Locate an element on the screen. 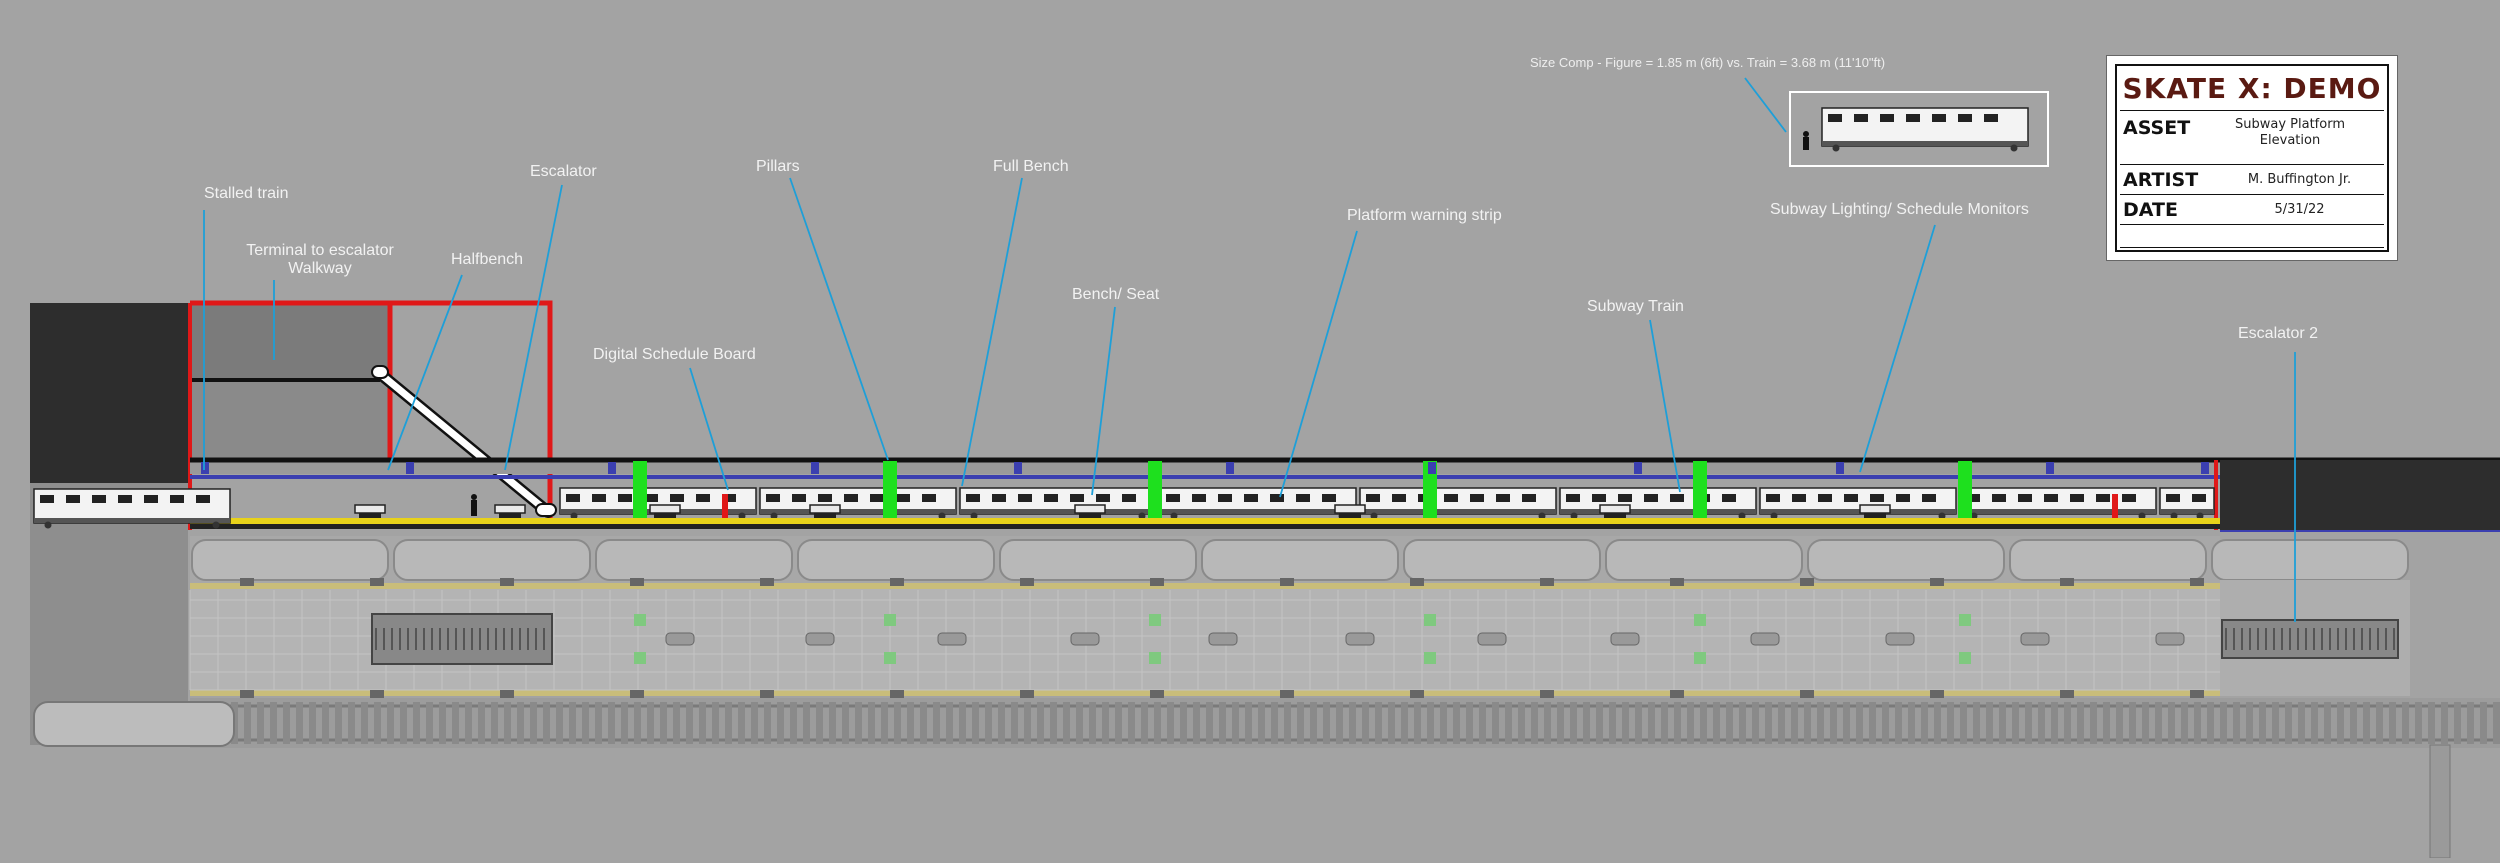  title-block-blank-row is located at coordinates (2252, 236).